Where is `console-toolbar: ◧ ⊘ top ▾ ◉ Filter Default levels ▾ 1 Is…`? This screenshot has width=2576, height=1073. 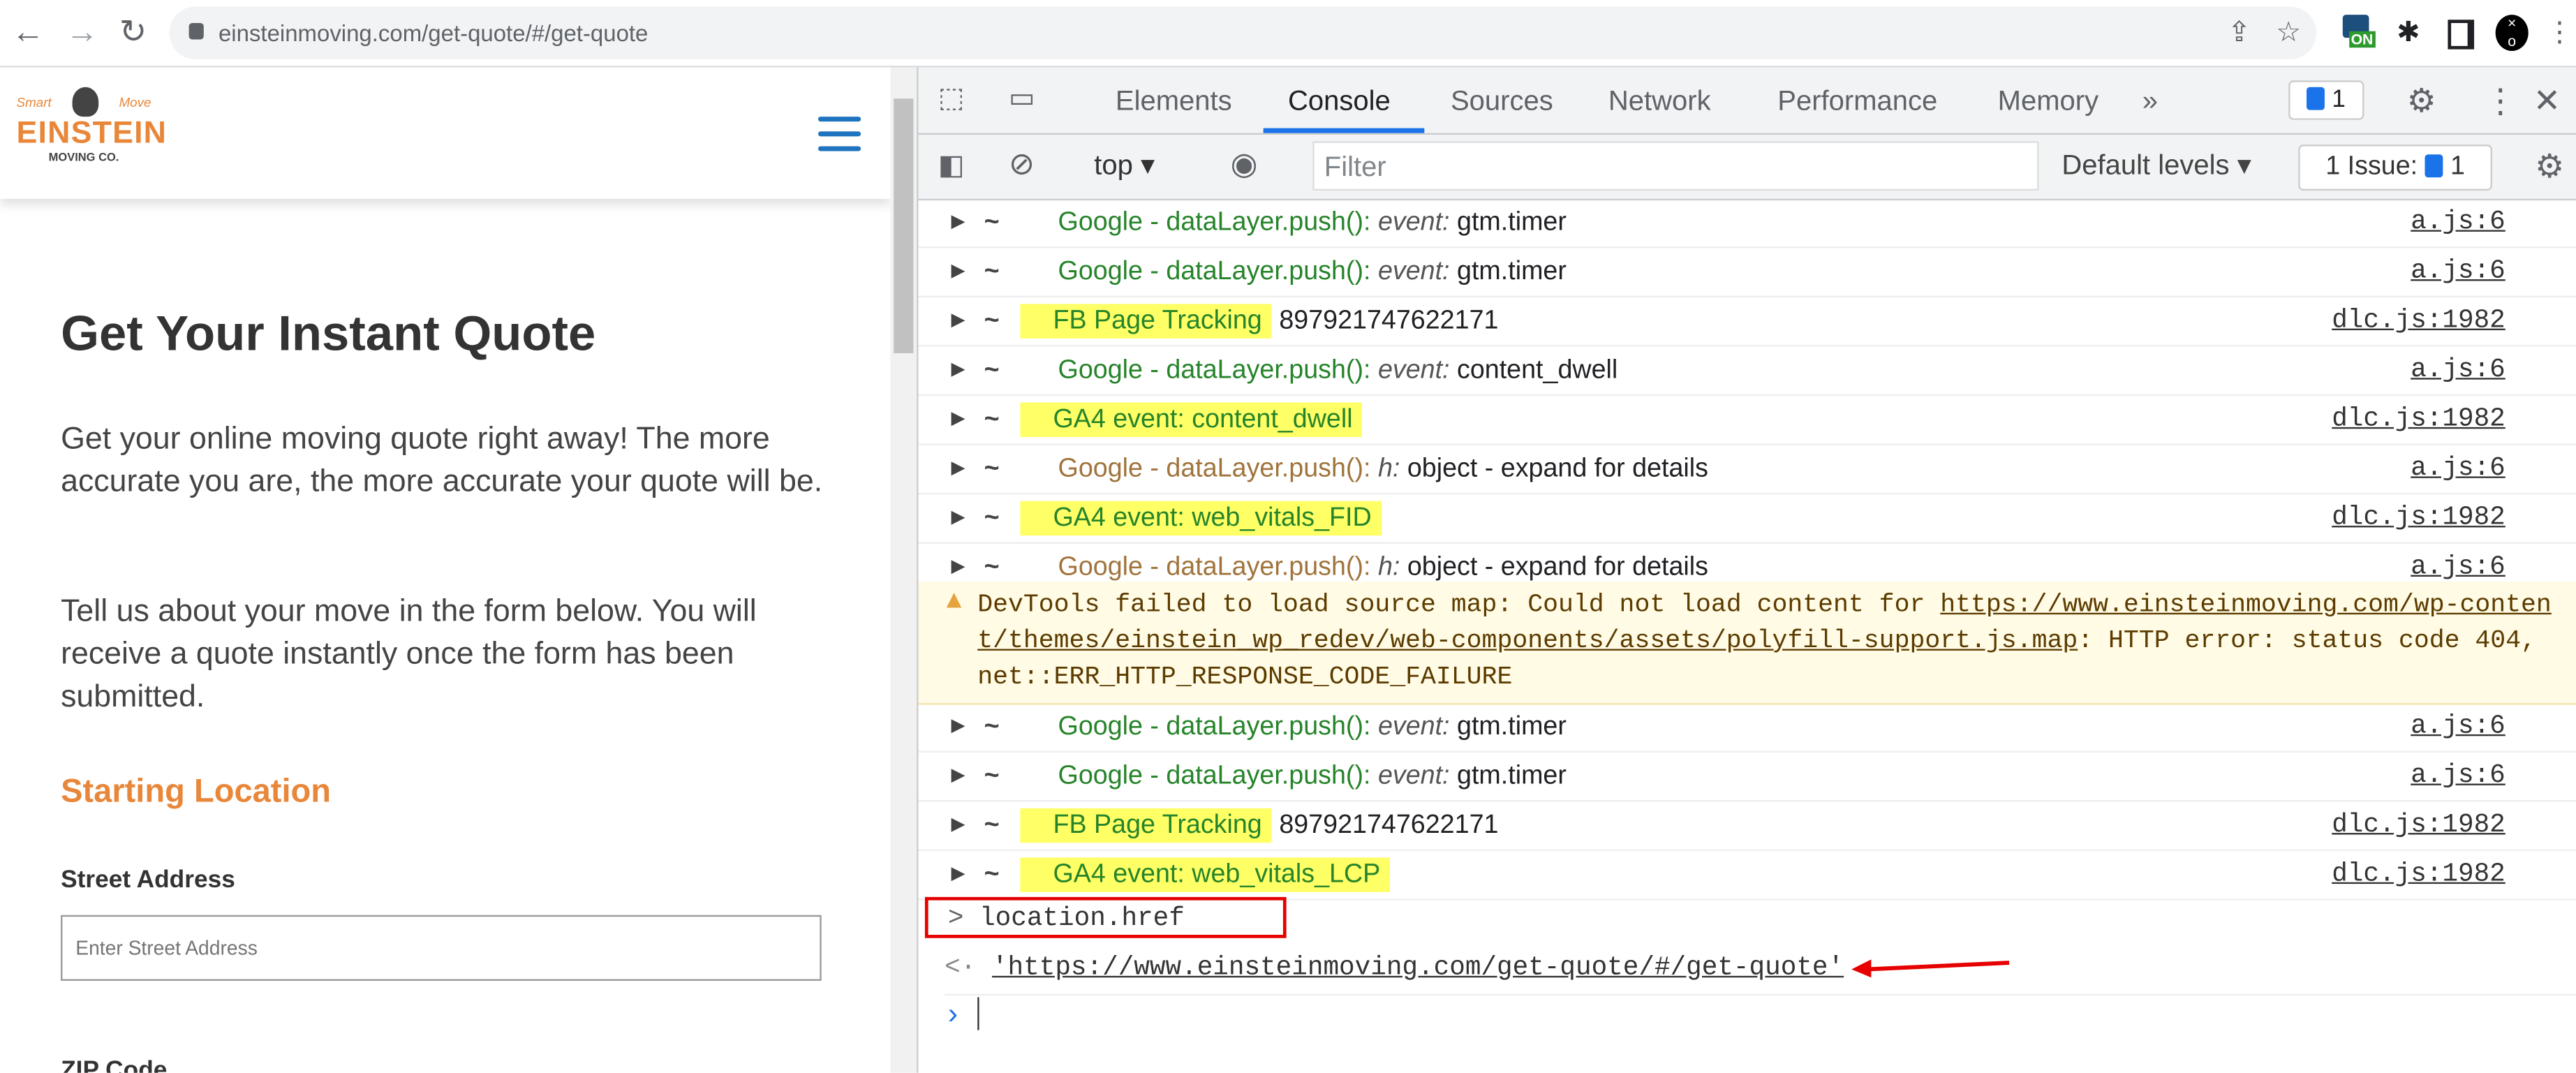
console-toolbar: ◧ ⊘ top ▾ ◉ Filter Default levels ▾ 1 Is… is located at coordinates (1747, 167).